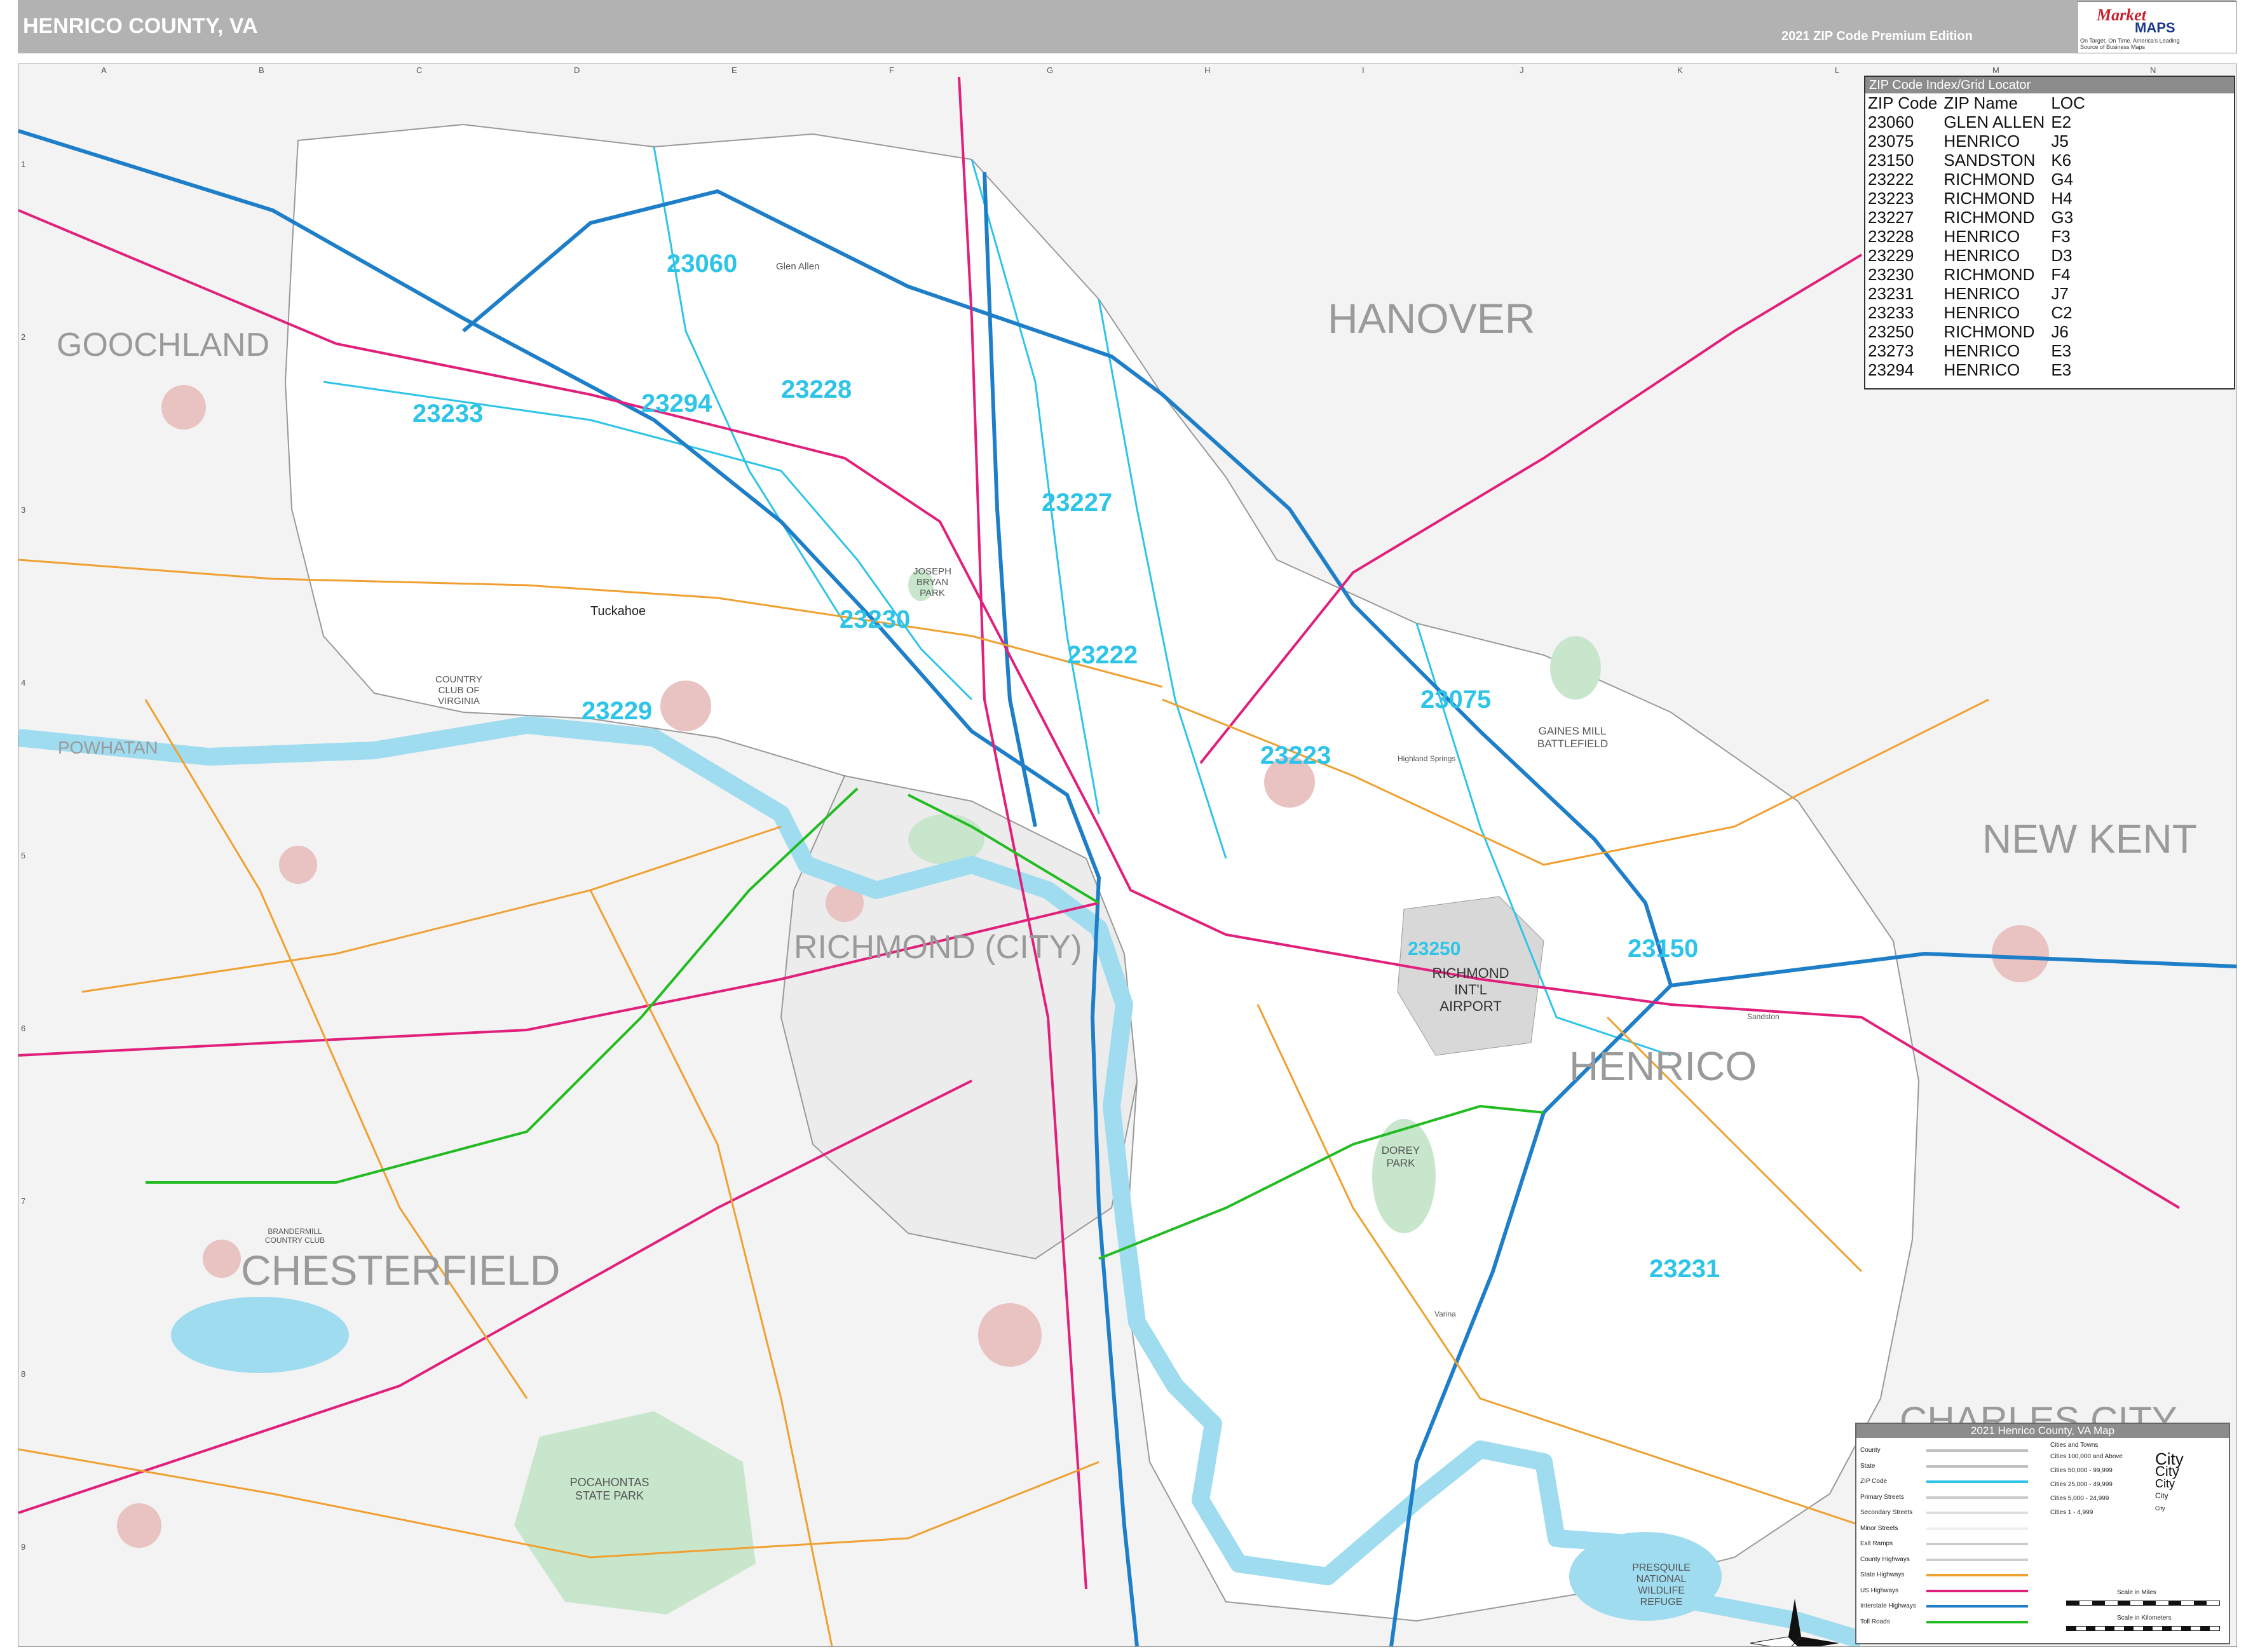  Describe the element at coordinates (1979, 103) in the screenshot. I see `zip-index-header-row: ZIP Code ZIP Name LOC` at that location.